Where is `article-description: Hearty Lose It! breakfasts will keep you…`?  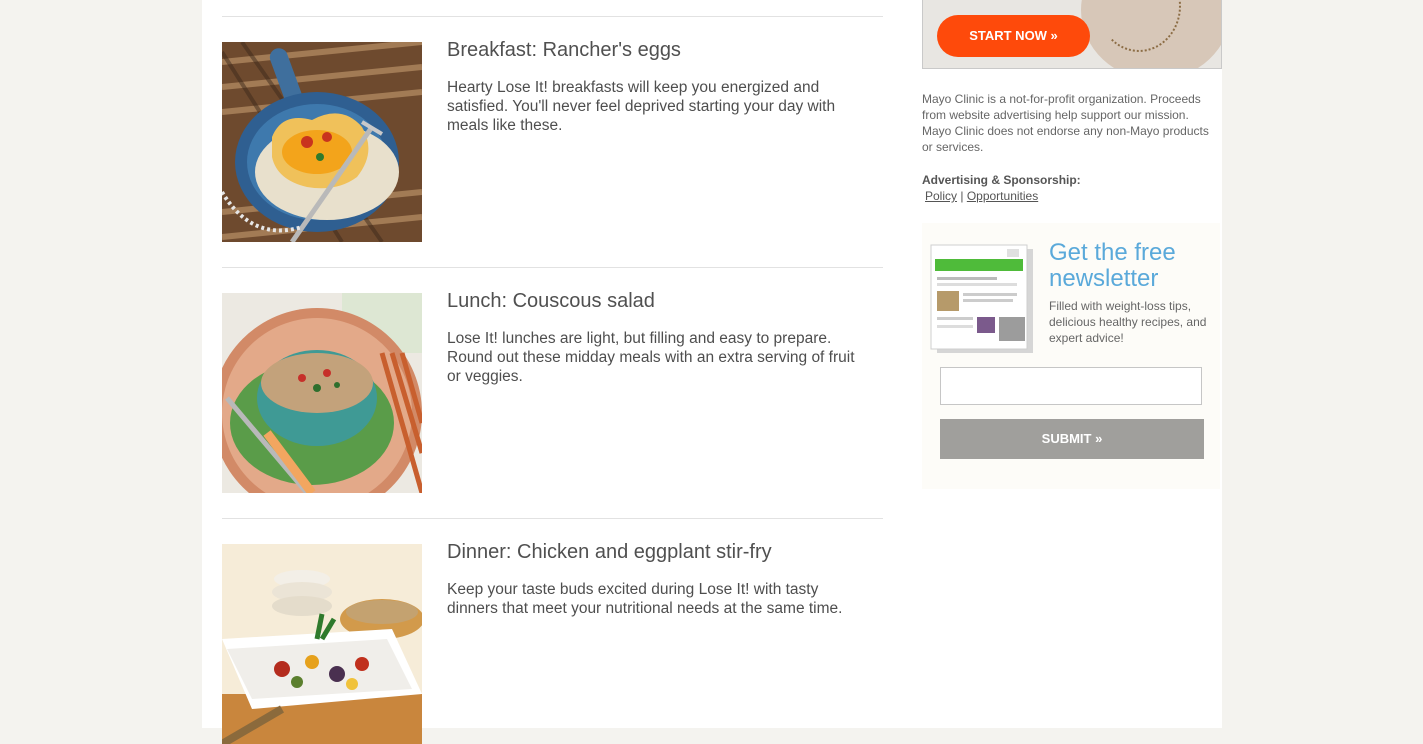 article-description: Hearty Lose It! breakfasts will keep you… is located at coordinates (641, 106).